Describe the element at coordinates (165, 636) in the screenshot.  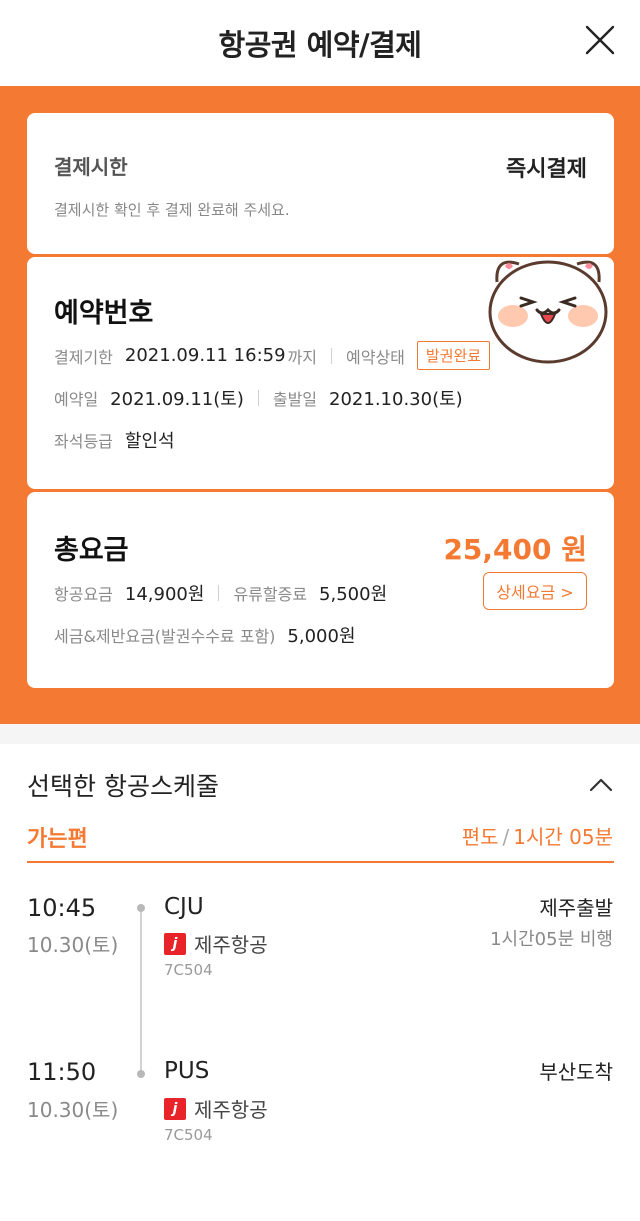
I see `tax-label: 세금&제반요금(발권수수료 포함)` at that location.